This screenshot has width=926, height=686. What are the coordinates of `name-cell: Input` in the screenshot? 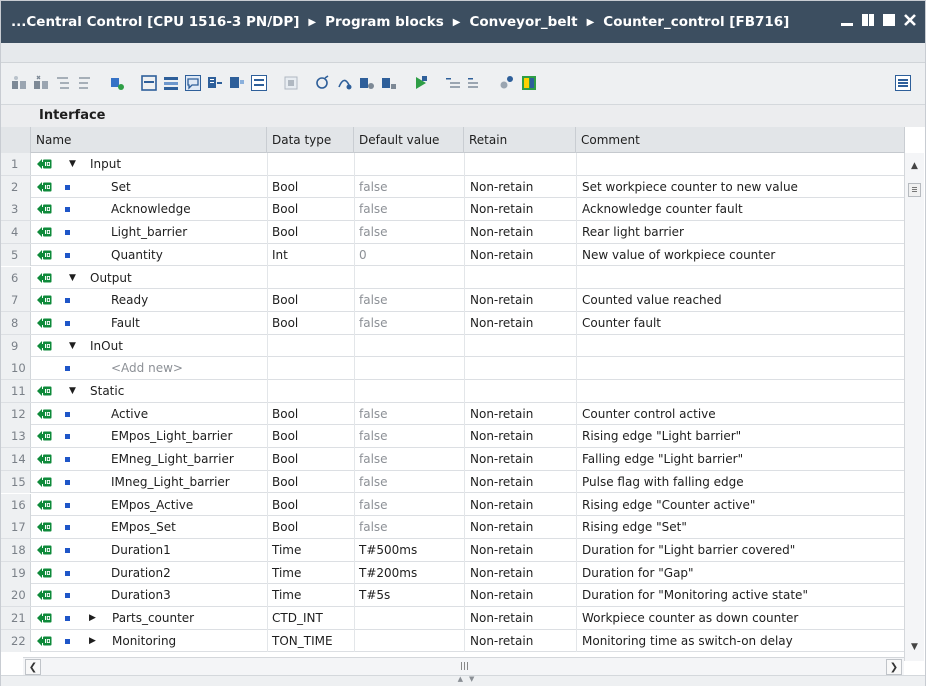 It's located at (178, 164).